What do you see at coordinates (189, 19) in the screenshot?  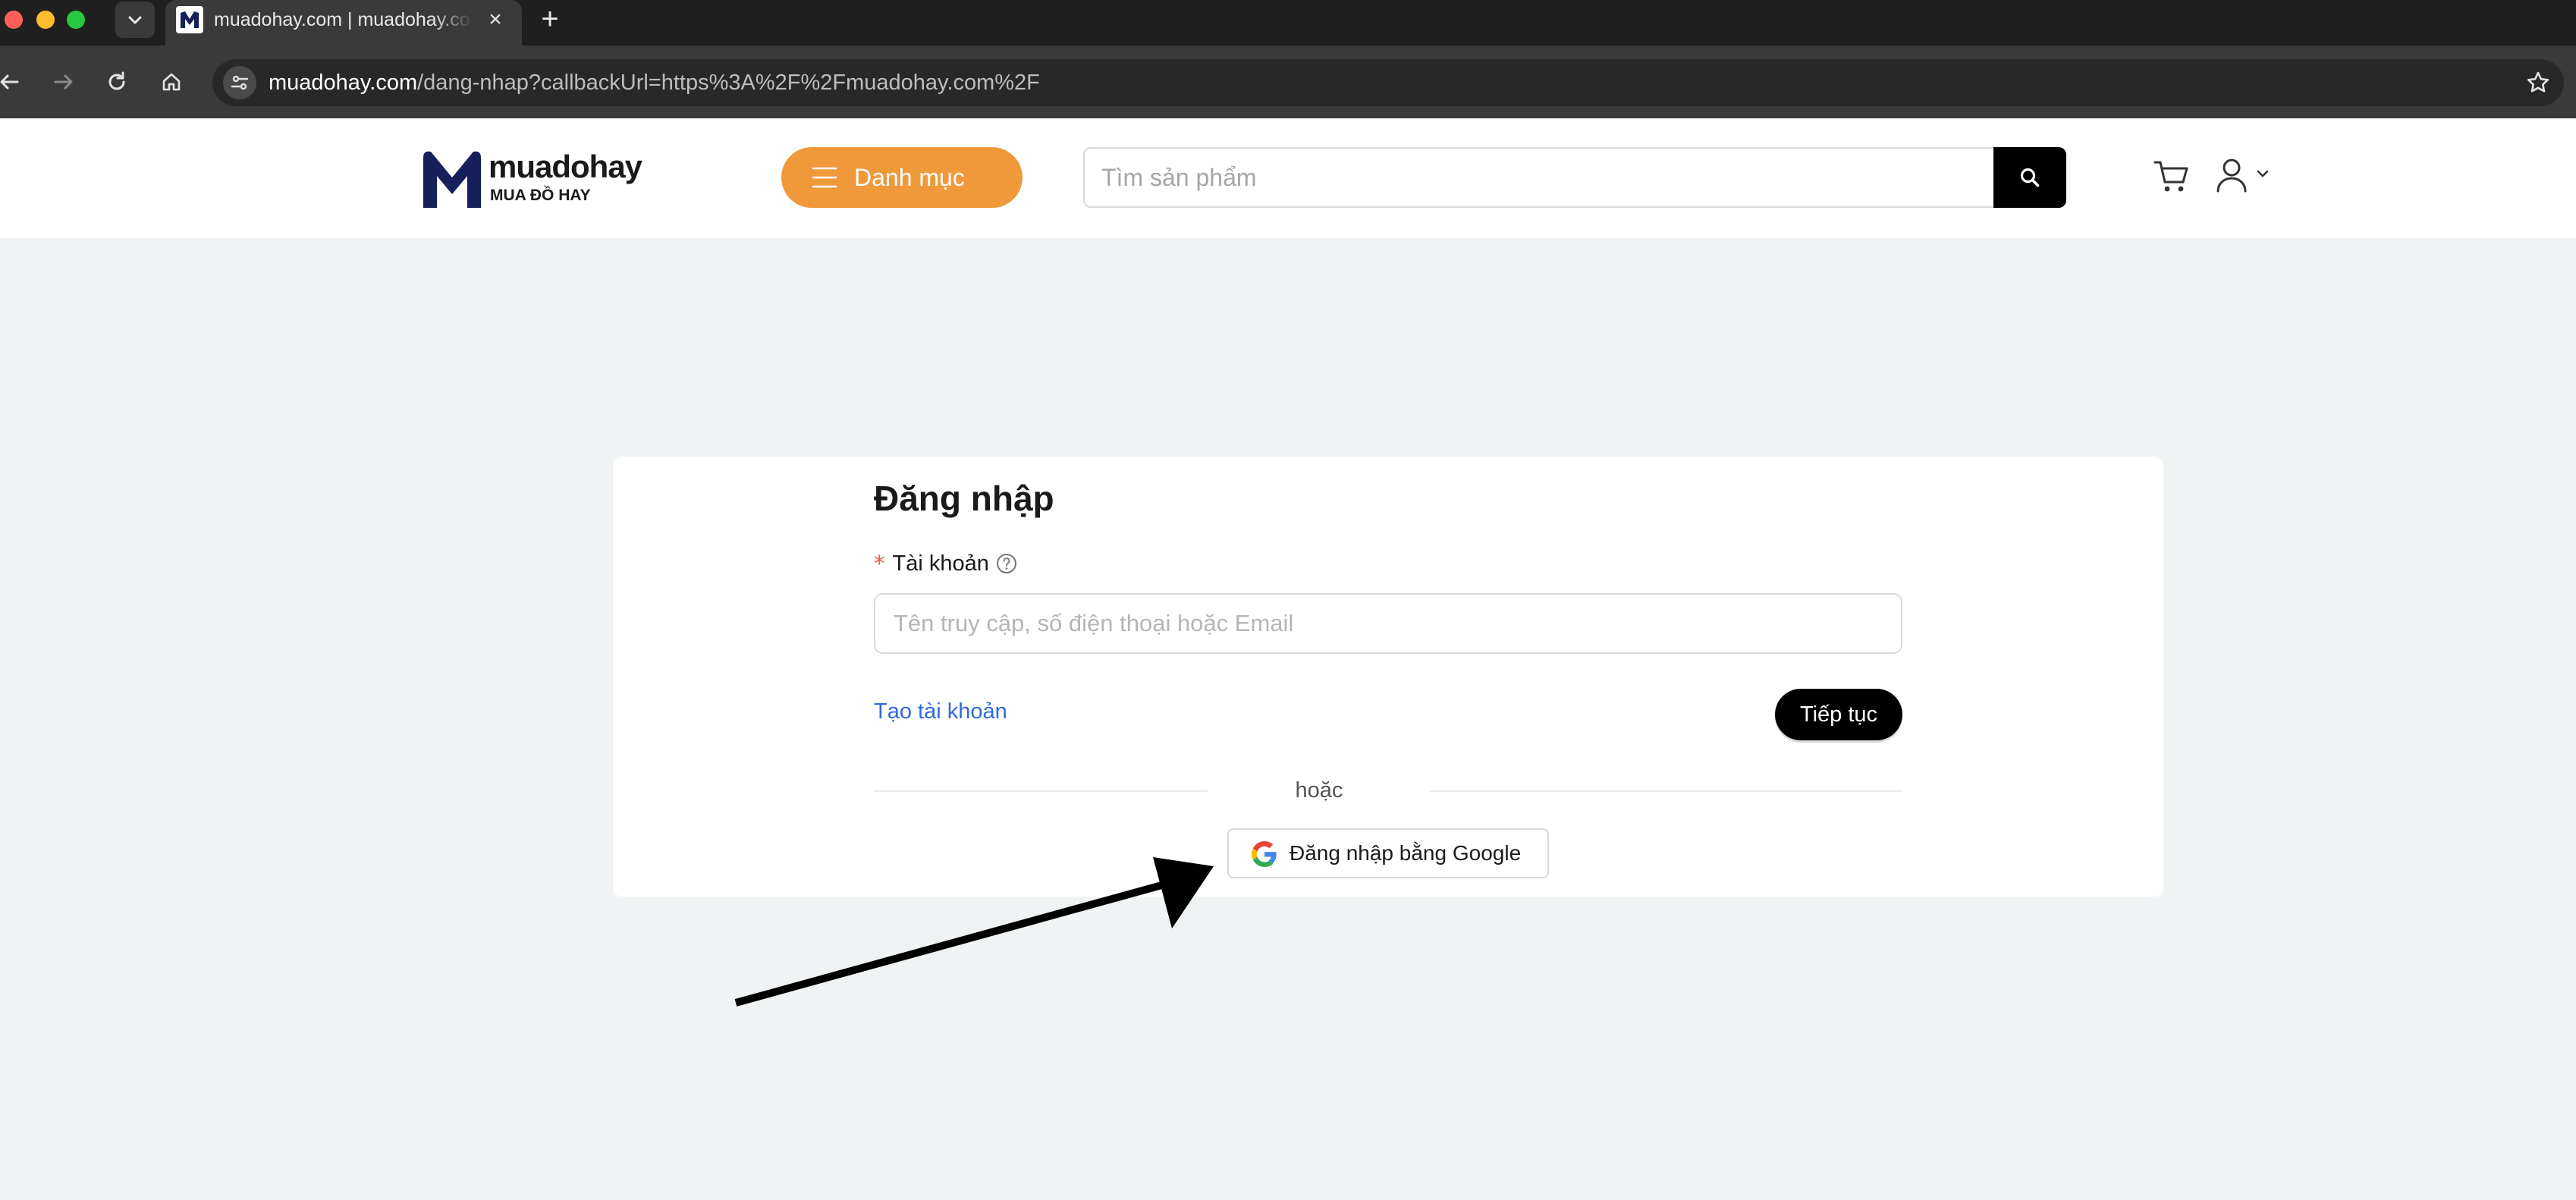 I see `site-favicon-icon` at bounding box center [189, 19].